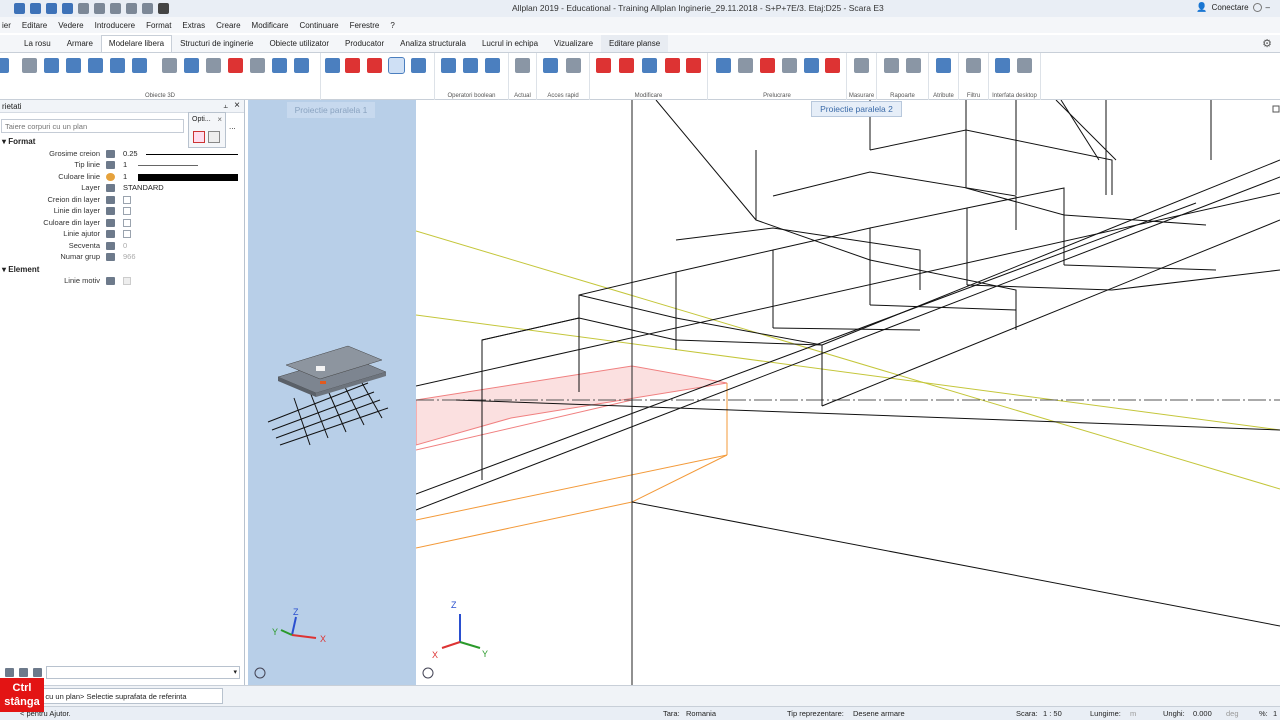 Image resolution: width=1280 pixels, height=720 pixels. I want to click on menu-item-continue: Continuare, so click(318, 25).